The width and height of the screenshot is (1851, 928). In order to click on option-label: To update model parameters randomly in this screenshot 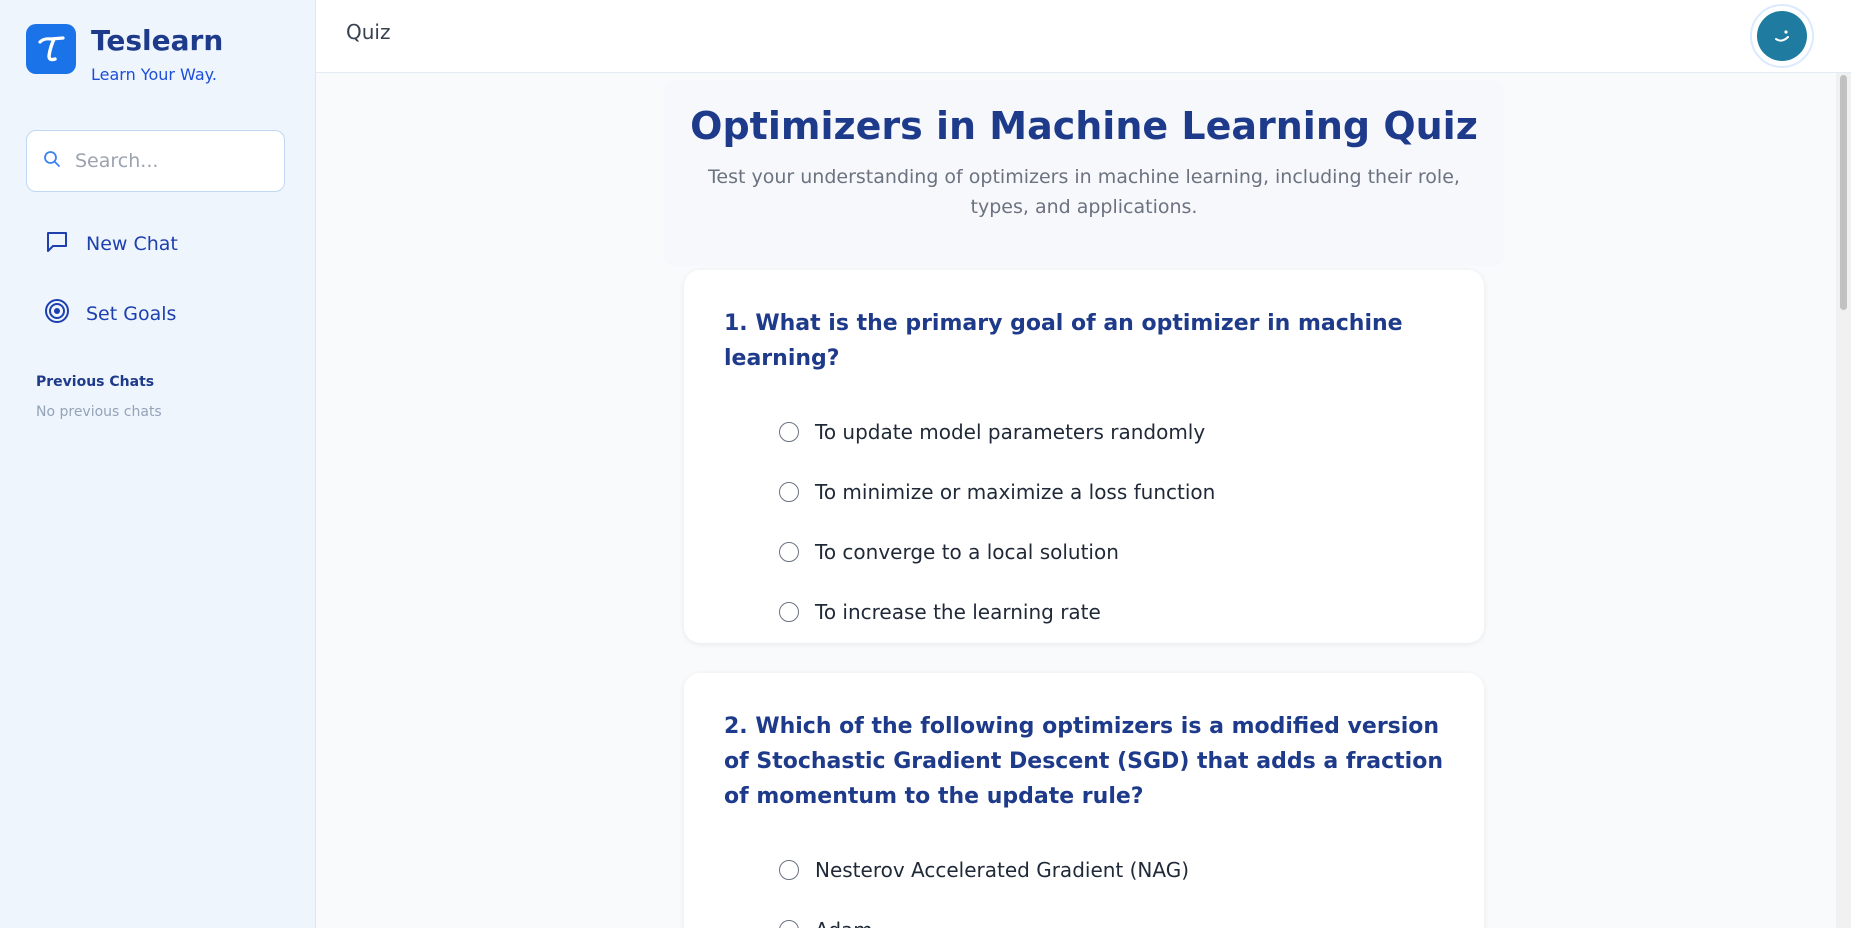, I will do `click(1010, 432)`.